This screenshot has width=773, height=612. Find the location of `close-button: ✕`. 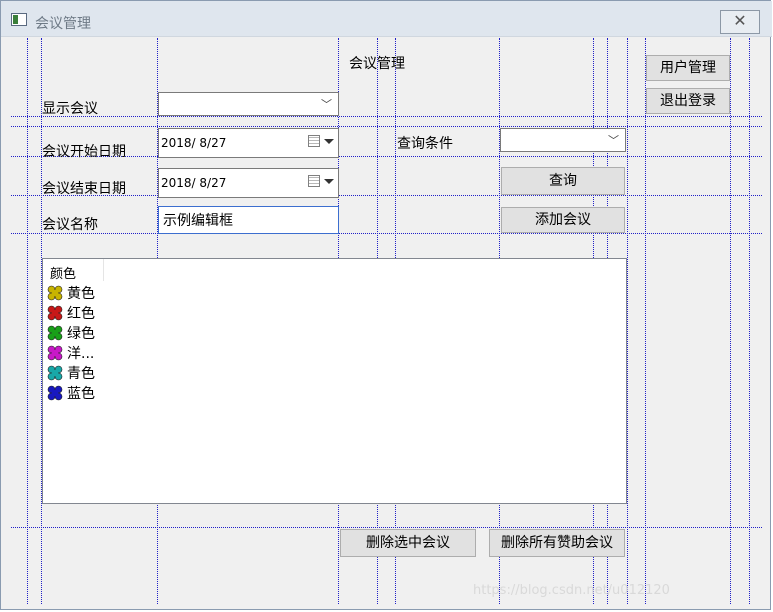

close-button: ✕ is located at coordinates (740, 22).